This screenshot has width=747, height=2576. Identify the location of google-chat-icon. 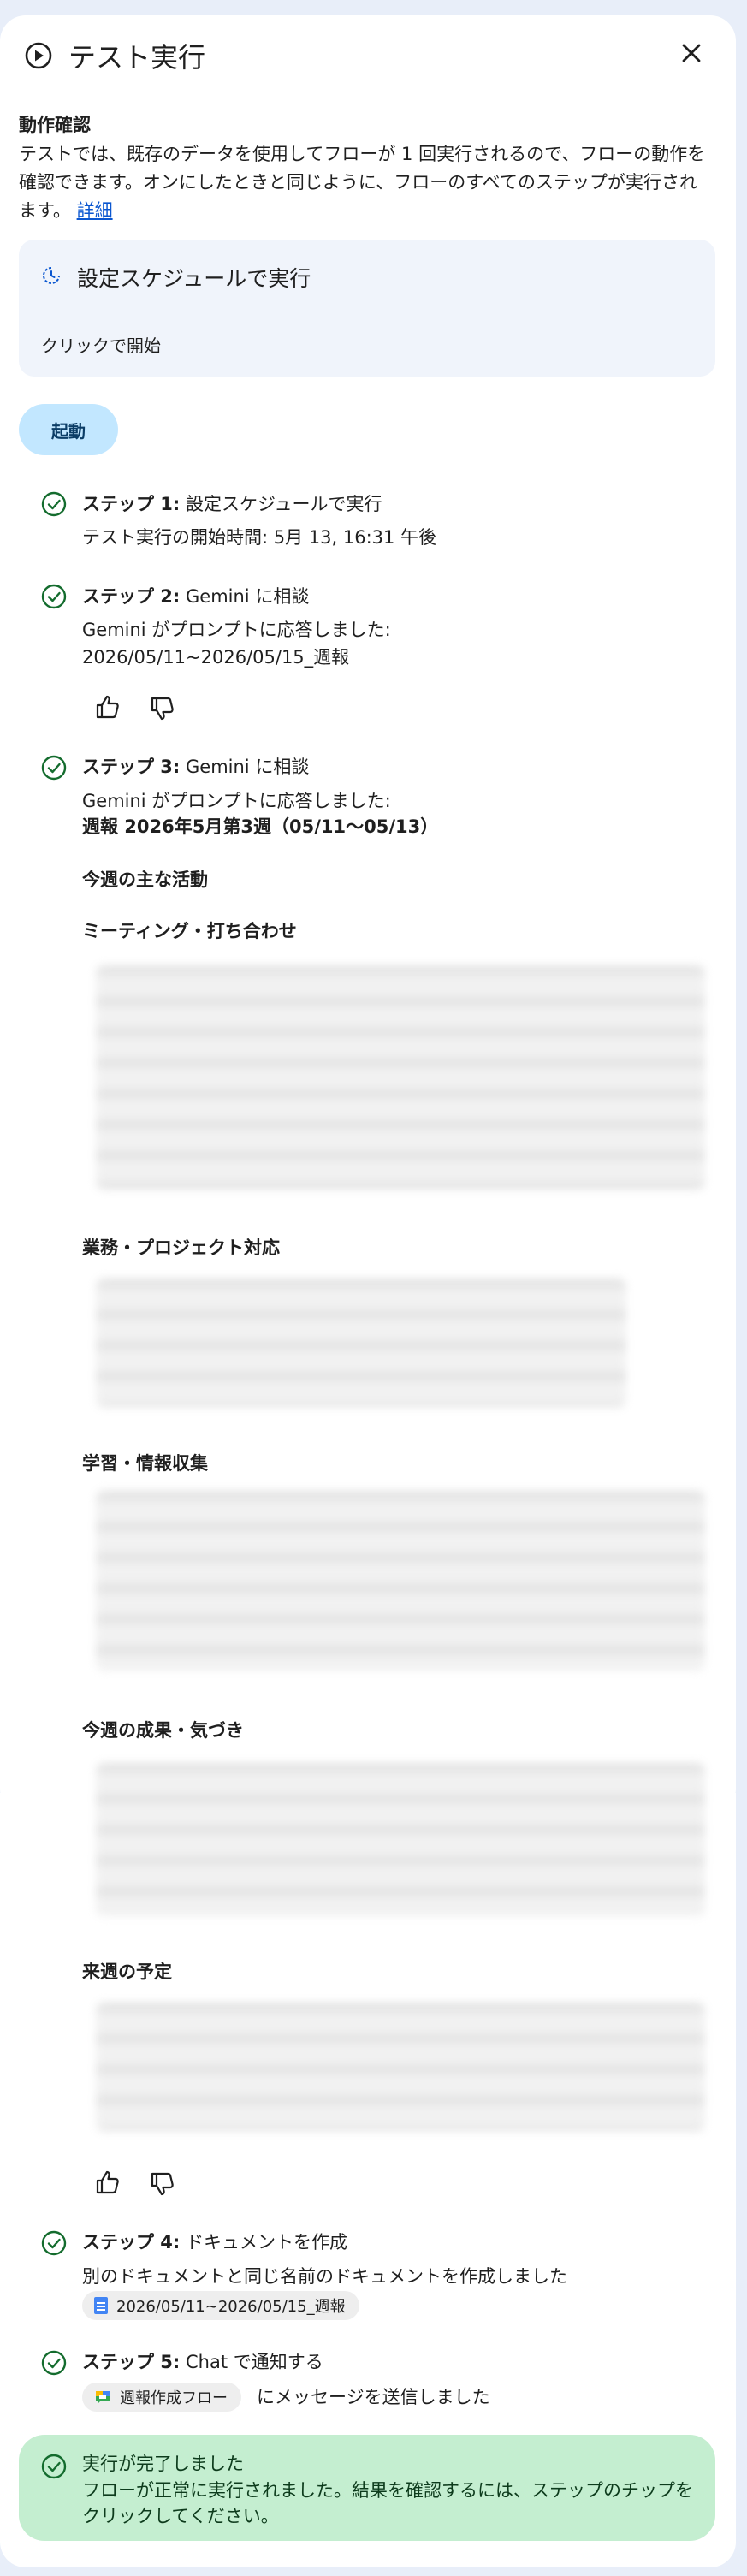
(103, 2397).